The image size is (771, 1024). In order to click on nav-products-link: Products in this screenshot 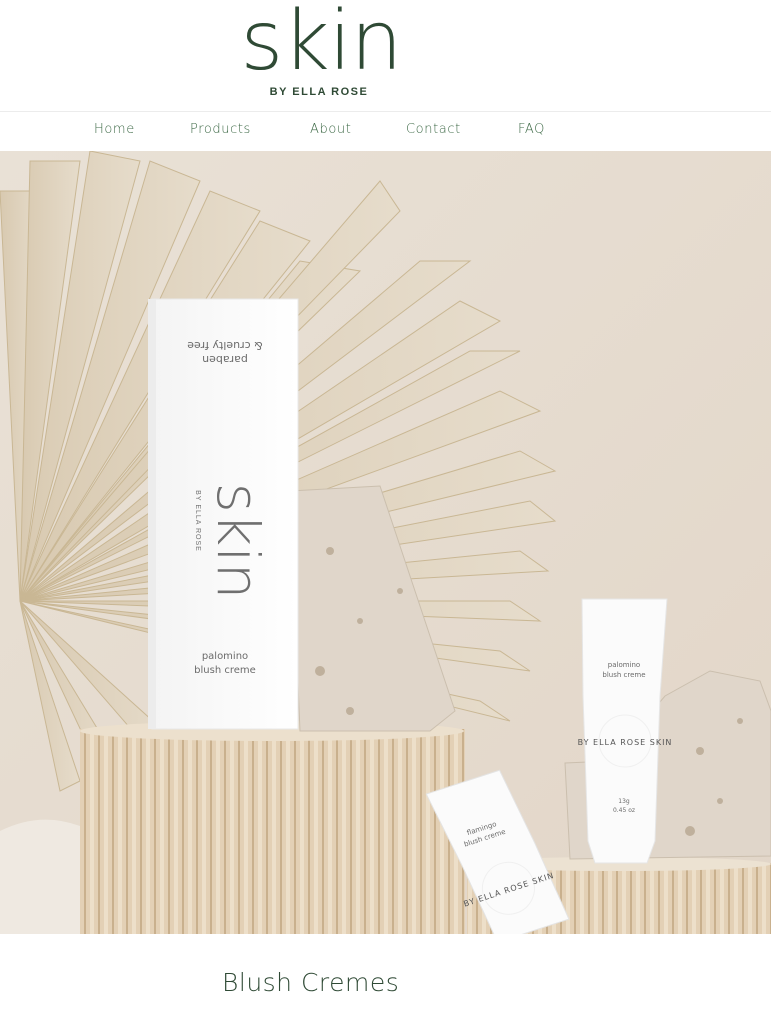, I will do `click(220, 132)`.